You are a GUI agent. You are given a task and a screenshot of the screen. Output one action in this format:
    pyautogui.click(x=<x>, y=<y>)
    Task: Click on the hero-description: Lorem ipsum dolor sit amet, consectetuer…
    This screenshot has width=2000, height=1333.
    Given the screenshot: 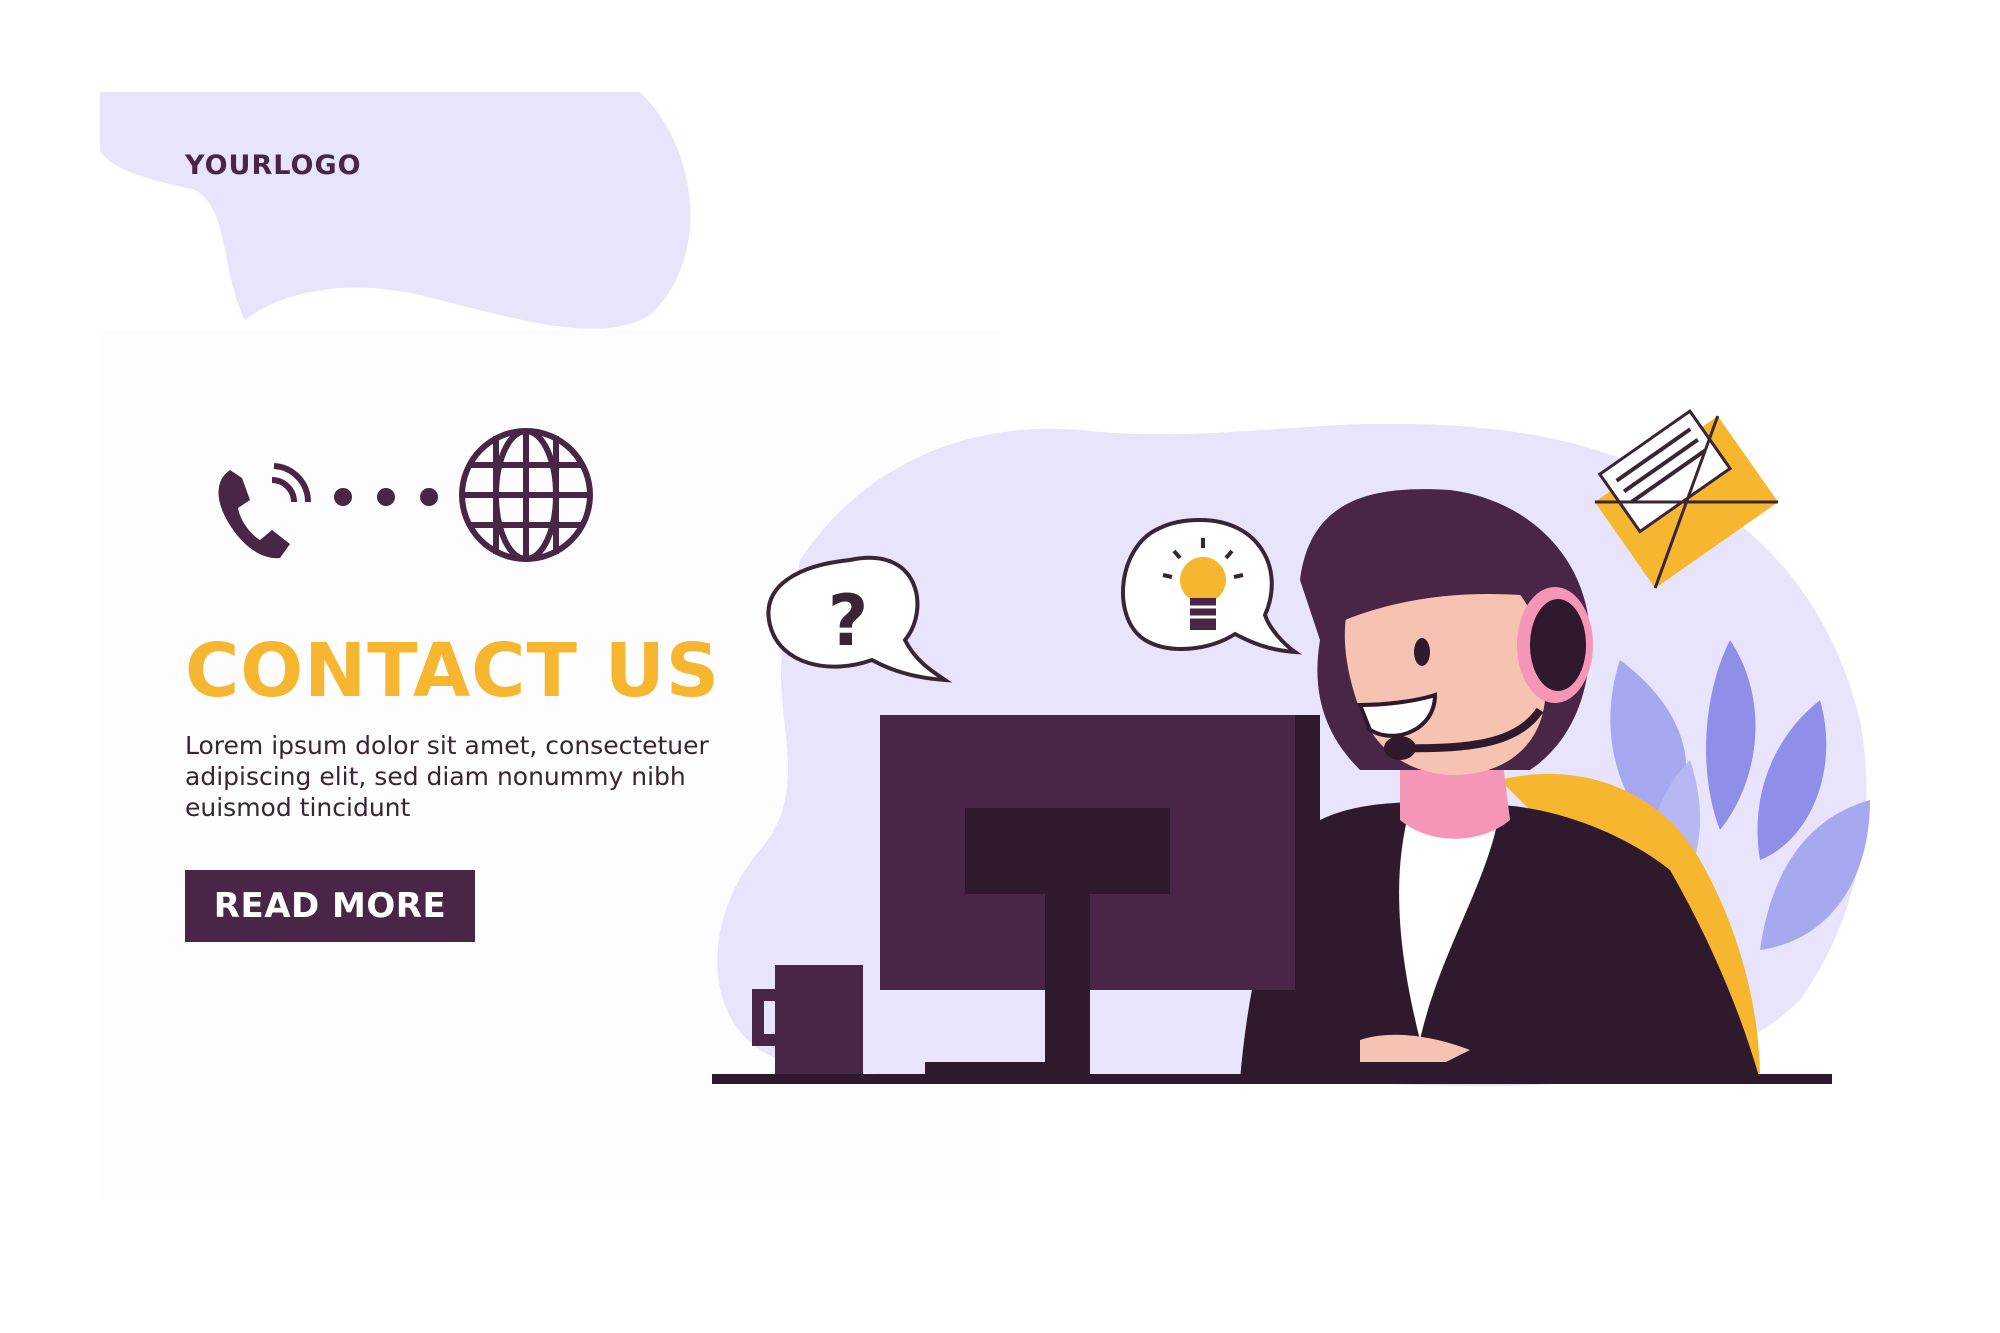 What is the action you would take?
    pyautogui.click(x=465, y=776)
    